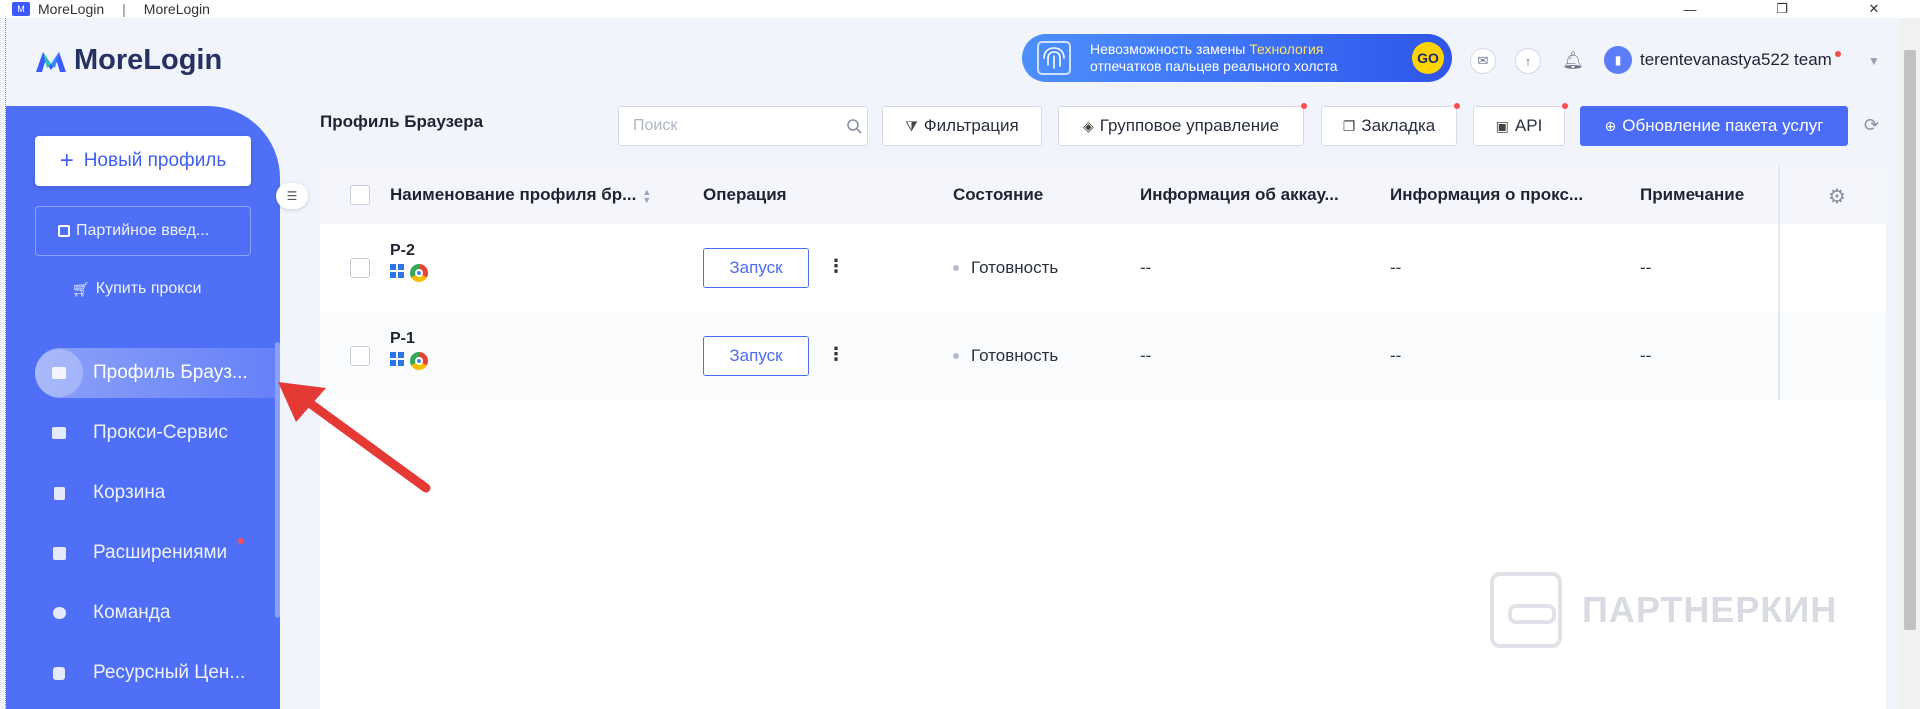 This screenshot has width=1920, height=709. I want to click on bookmark-button: ❐ Закладка, so click(1390, 124).